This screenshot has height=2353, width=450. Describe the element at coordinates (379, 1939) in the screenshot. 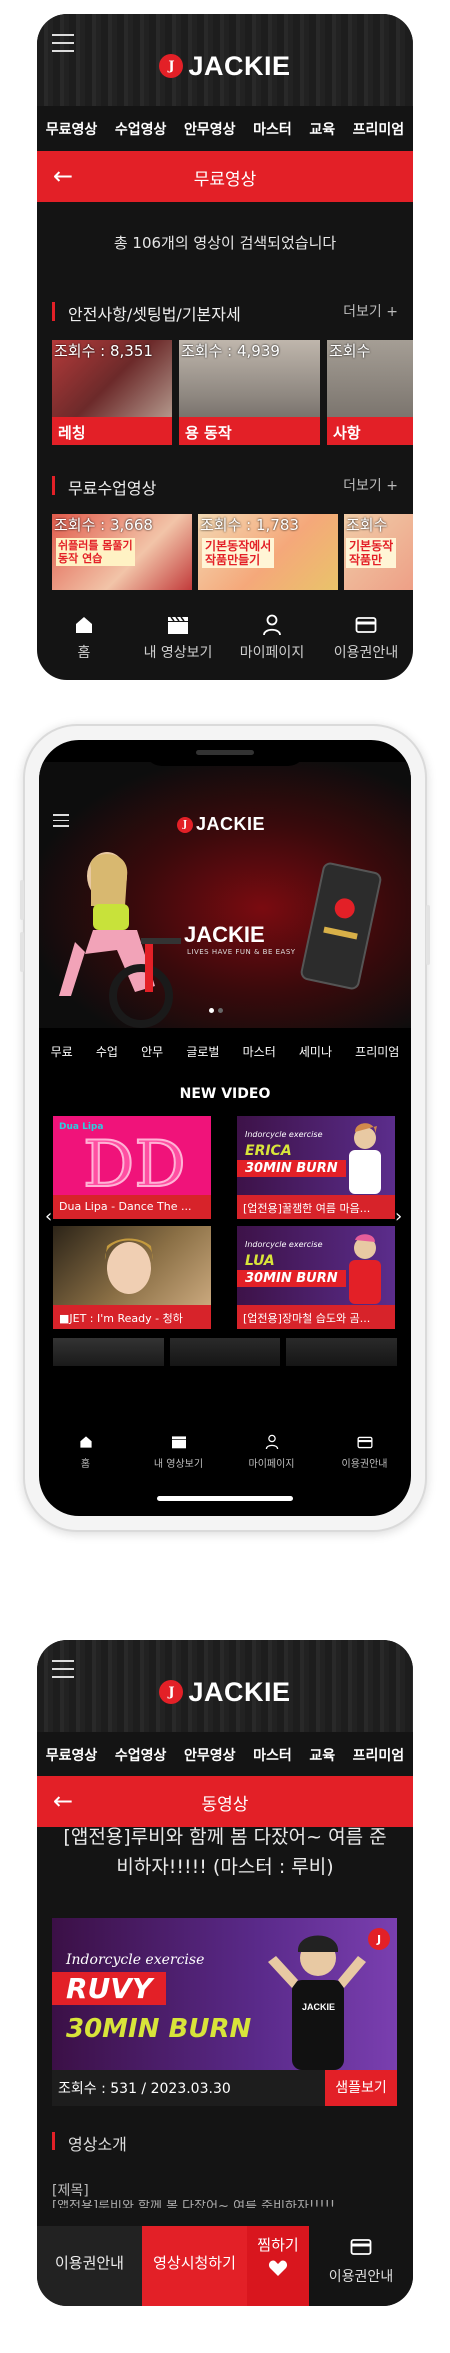

I see `video-logo-mark-icon: J` at that location.